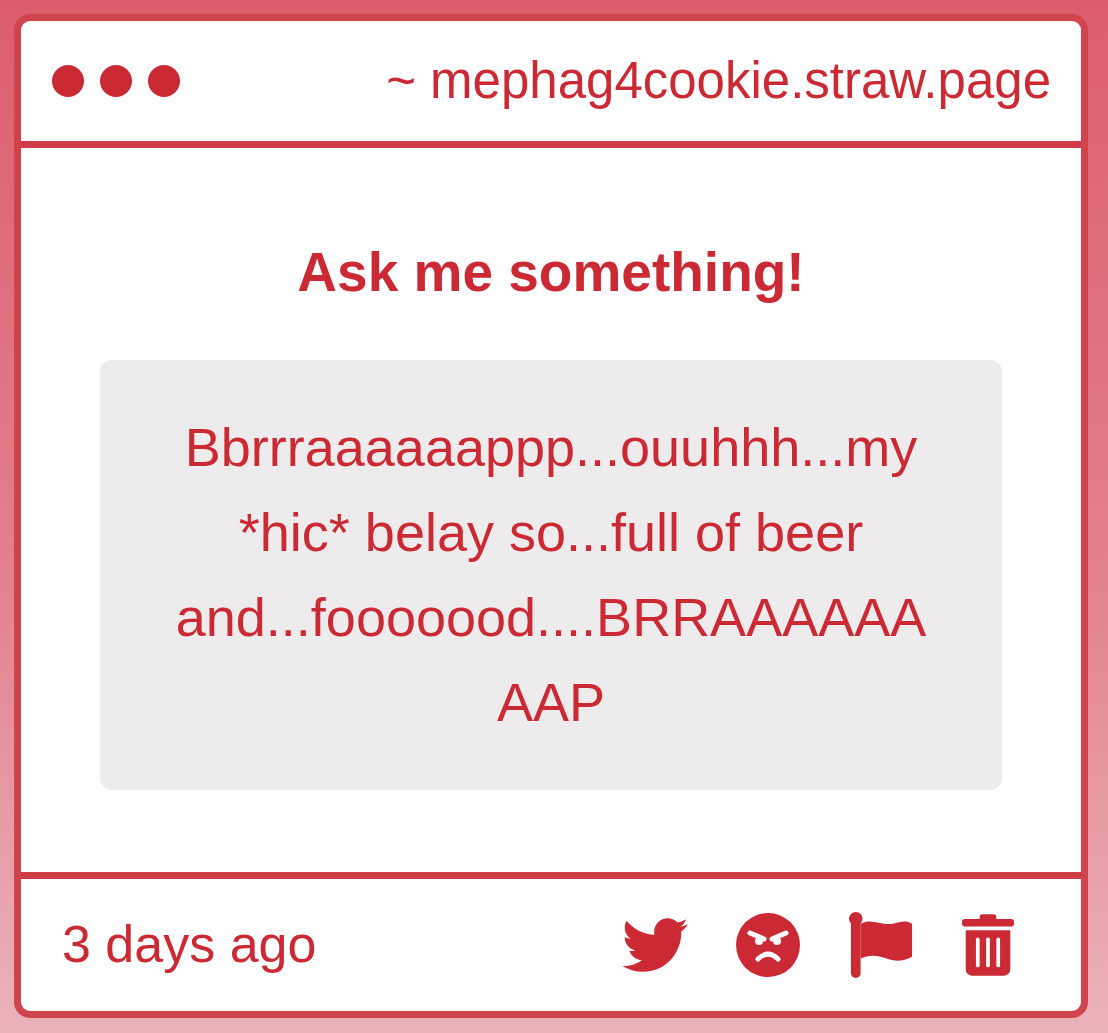  Describe the element at coordinates (988, 945) in the screenshot. I see `trash-icon` at that location.